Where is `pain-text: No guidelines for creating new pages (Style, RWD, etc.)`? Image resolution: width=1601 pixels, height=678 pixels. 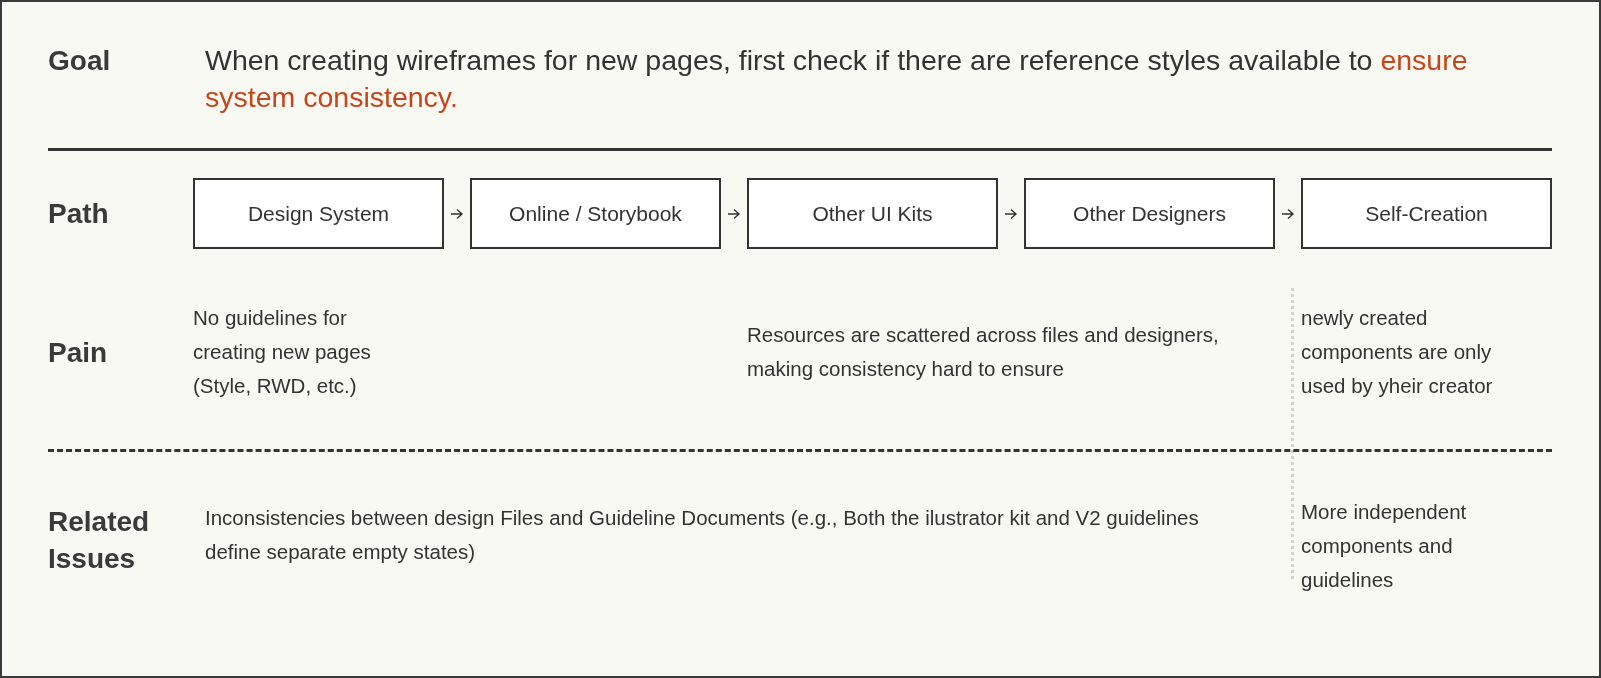 pain-text: No guidelines for creating new pages (Style, RWD, etc.) is located at coordinates (282, 351).